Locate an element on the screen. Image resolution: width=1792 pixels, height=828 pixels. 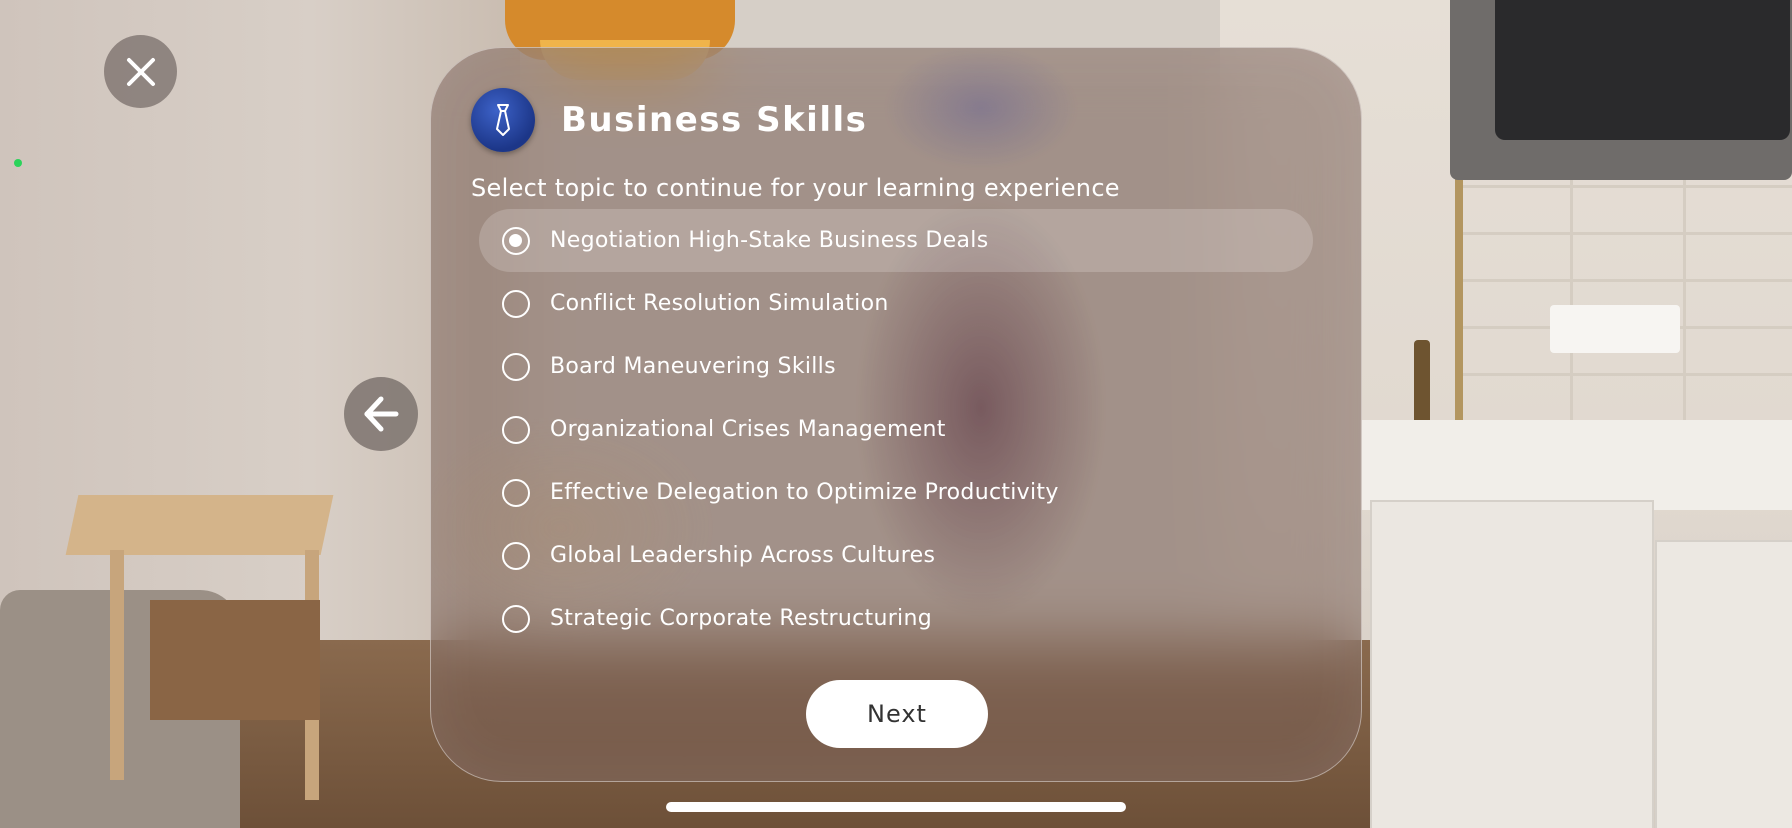
category-badge is located at coordinates (503, 120).